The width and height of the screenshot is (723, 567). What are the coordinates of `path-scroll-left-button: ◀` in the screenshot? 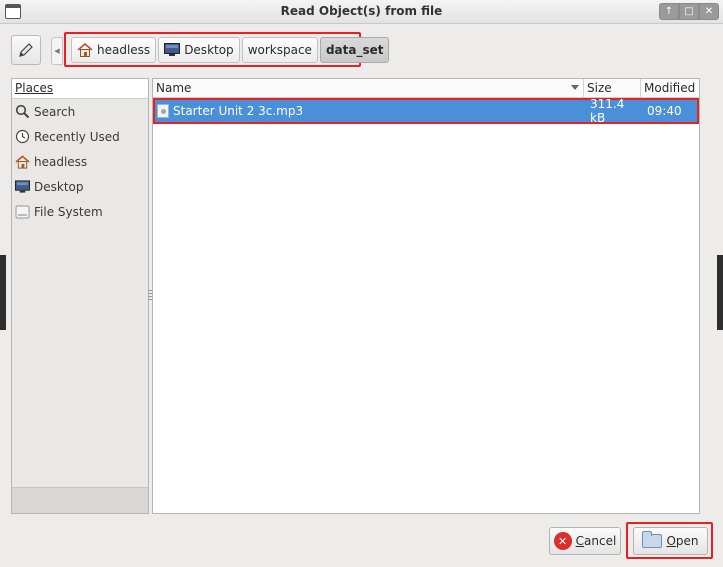 It's located at (57, 51).